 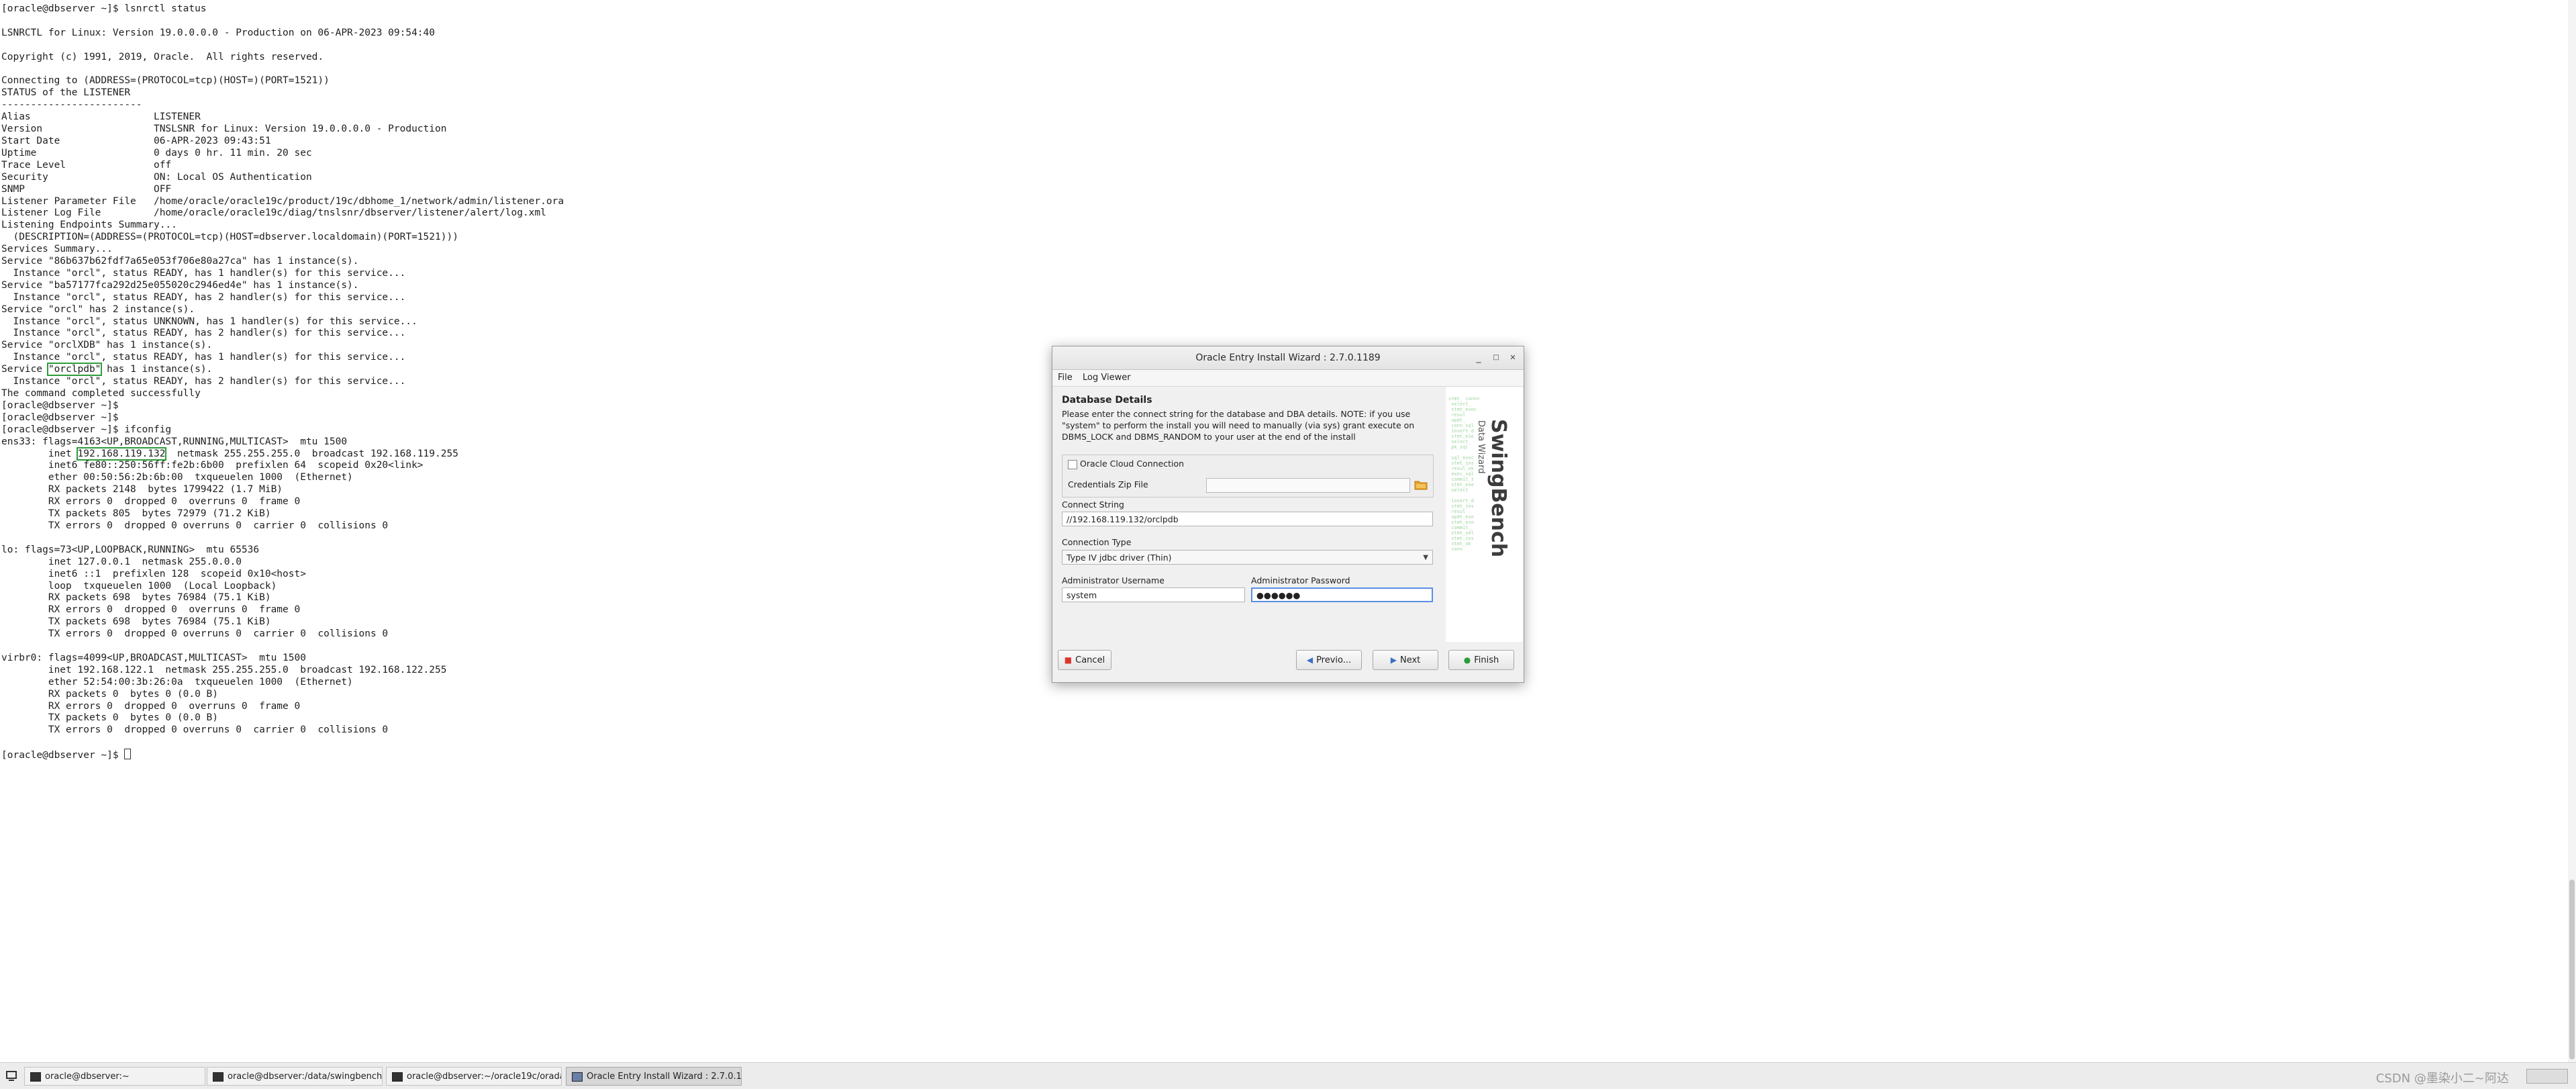 I want to click on forward-arrow-icon: ▶, so click(x=1393, y=660).